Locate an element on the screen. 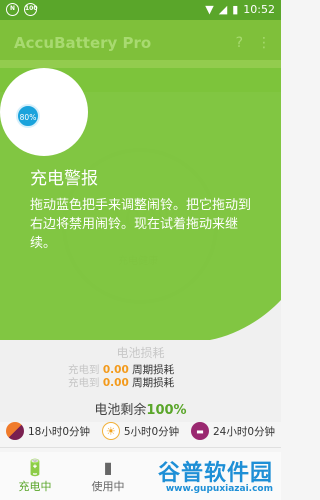  battery-percent-icon: 100 is located at coordinates (31, 9).